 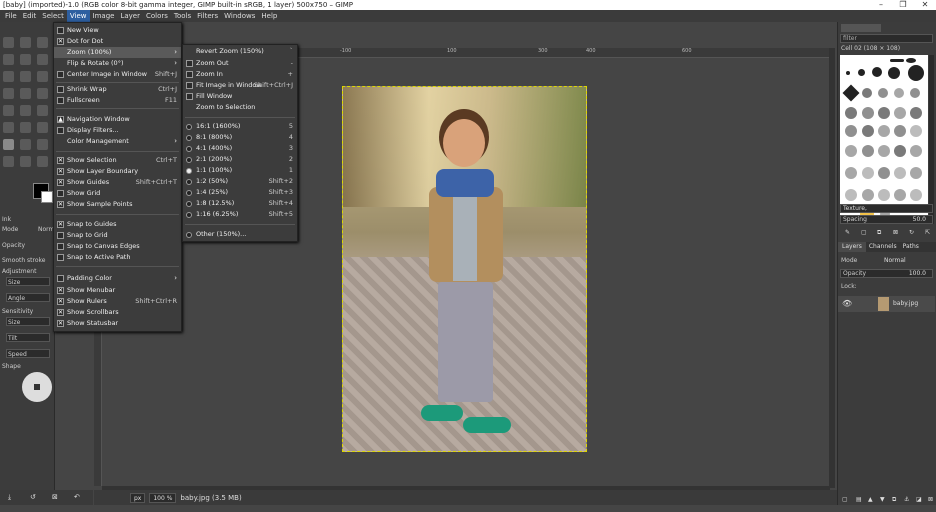 What do you see at coordinates (832, 268) in the screenshot?
I see `vertical-scrollbar` at bounding box center [832, 268].